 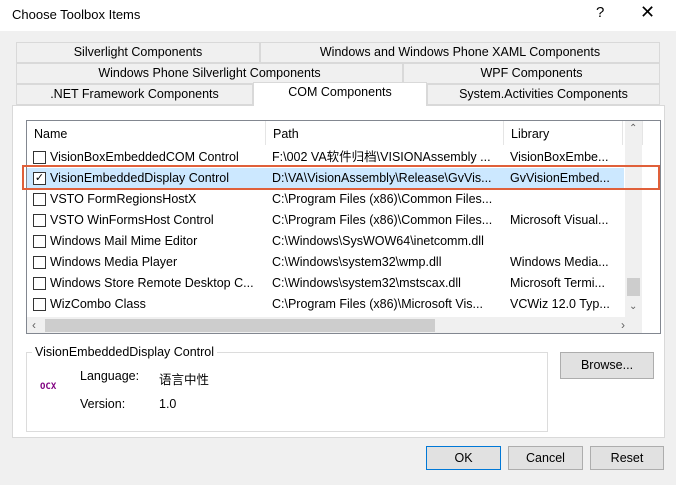 I want to click on tab-net-framework: .NET Framework Components, so click(x=134, y=94).